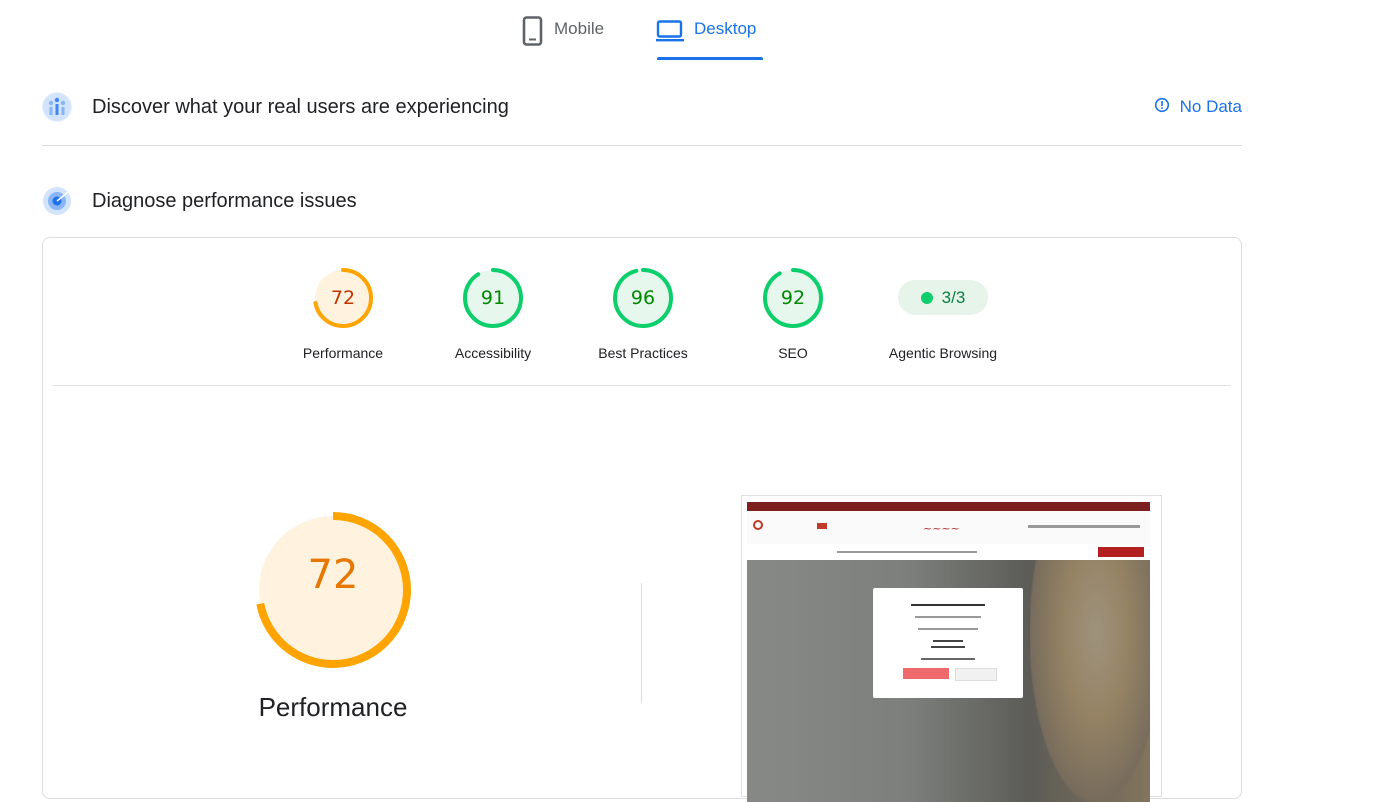  What do you see at coordinates (224, 200) in the screenshot?
I see `diagnose-title: Diagnose performance issues` at bounding box center [224, 200].